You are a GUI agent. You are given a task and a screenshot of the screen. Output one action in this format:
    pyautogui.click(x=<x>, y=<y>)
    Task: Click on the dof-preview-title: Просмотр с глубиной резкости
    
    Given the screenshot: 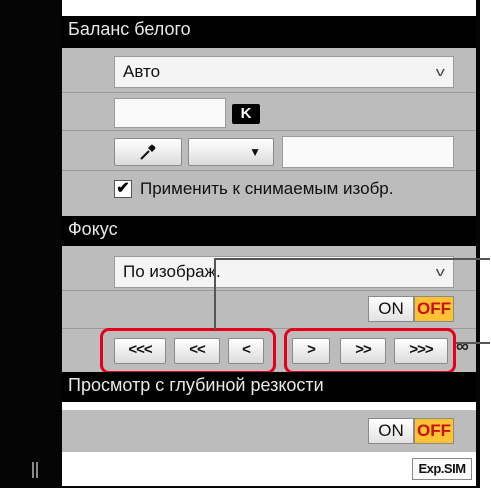 What is the action you would take?
    pyautogui.click(x=196, y=385)
    